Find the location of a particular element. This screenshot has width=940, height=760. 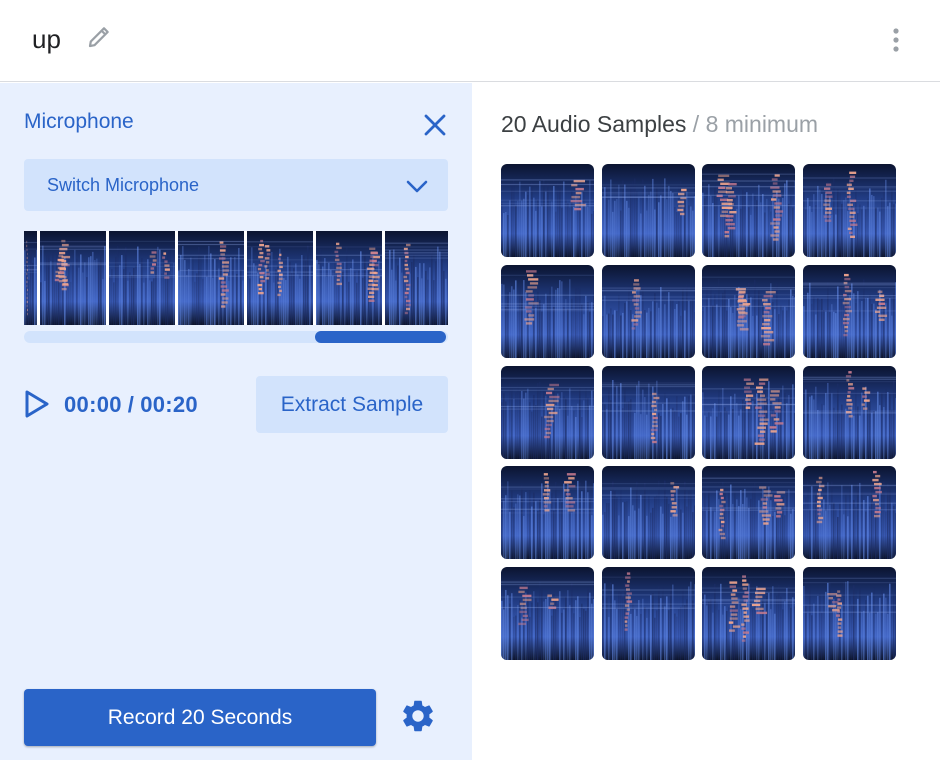

waveform-scrollbar is located at coordinates (236, 337).